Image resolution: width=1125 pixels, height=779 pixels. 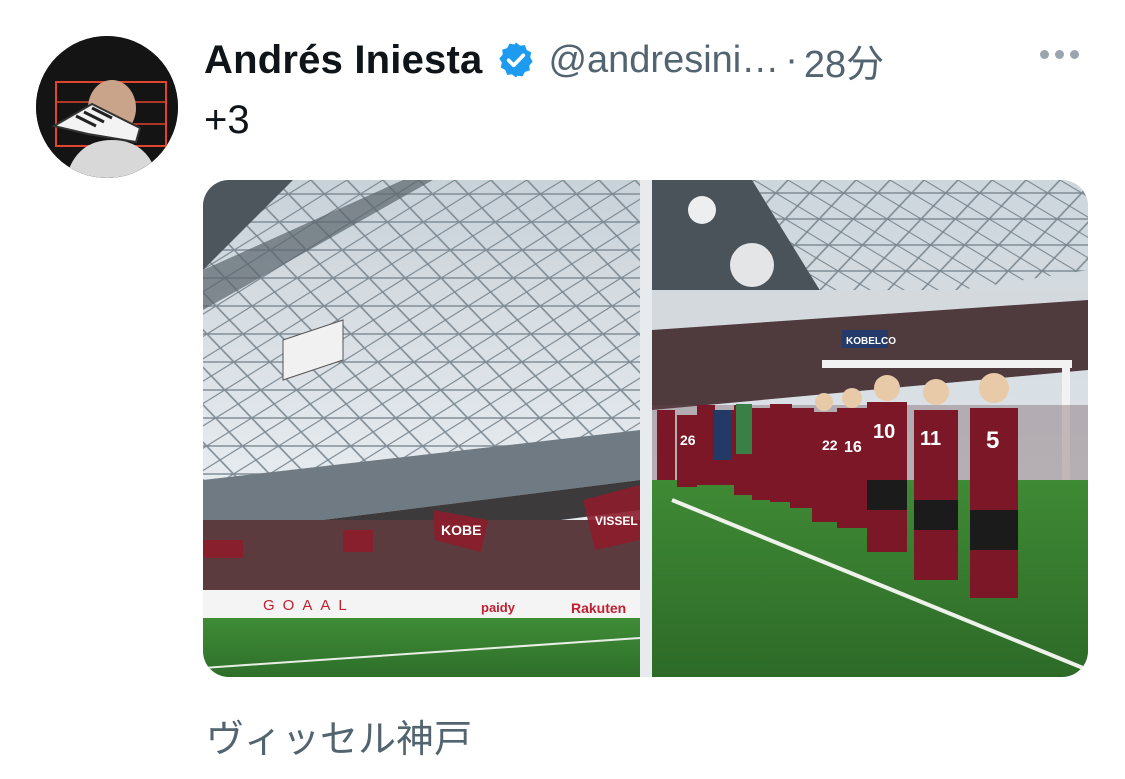 I want to click on avatar-image, so click(x=107, y=107).